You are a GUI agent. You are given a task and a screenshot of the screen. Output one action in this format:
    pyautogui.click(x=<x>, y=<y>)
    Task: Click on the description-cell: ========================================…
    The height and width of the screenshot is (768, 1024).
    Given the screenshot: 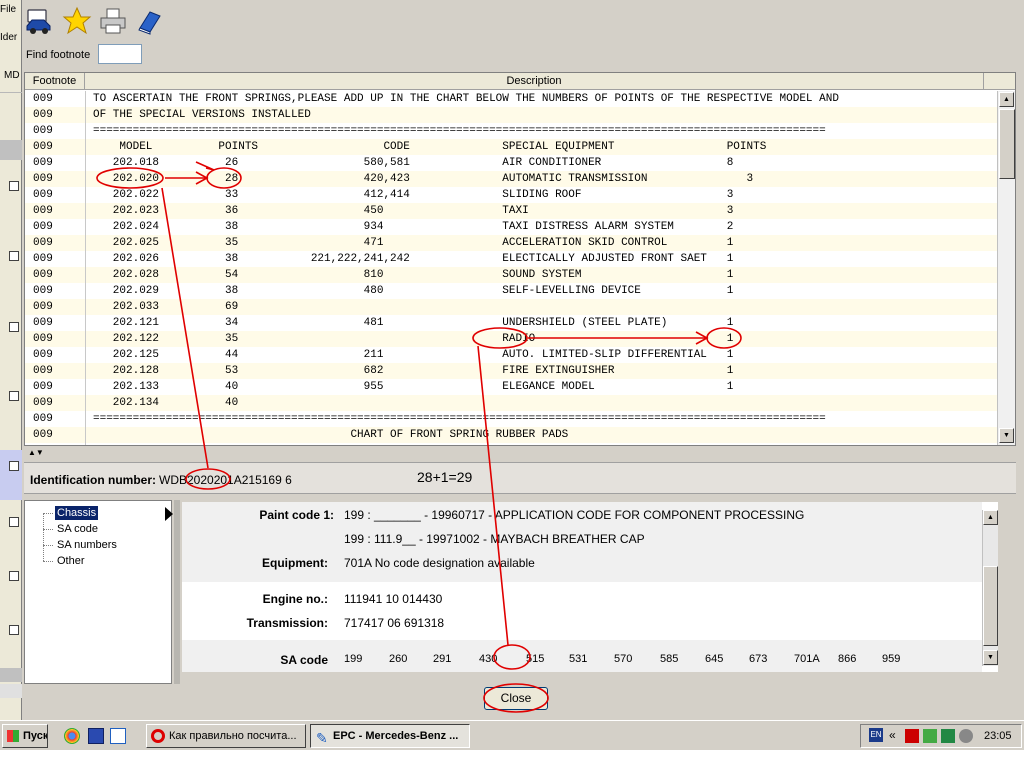 What is the action you would take?
    pyautogui.click(x=459, y=131)
    